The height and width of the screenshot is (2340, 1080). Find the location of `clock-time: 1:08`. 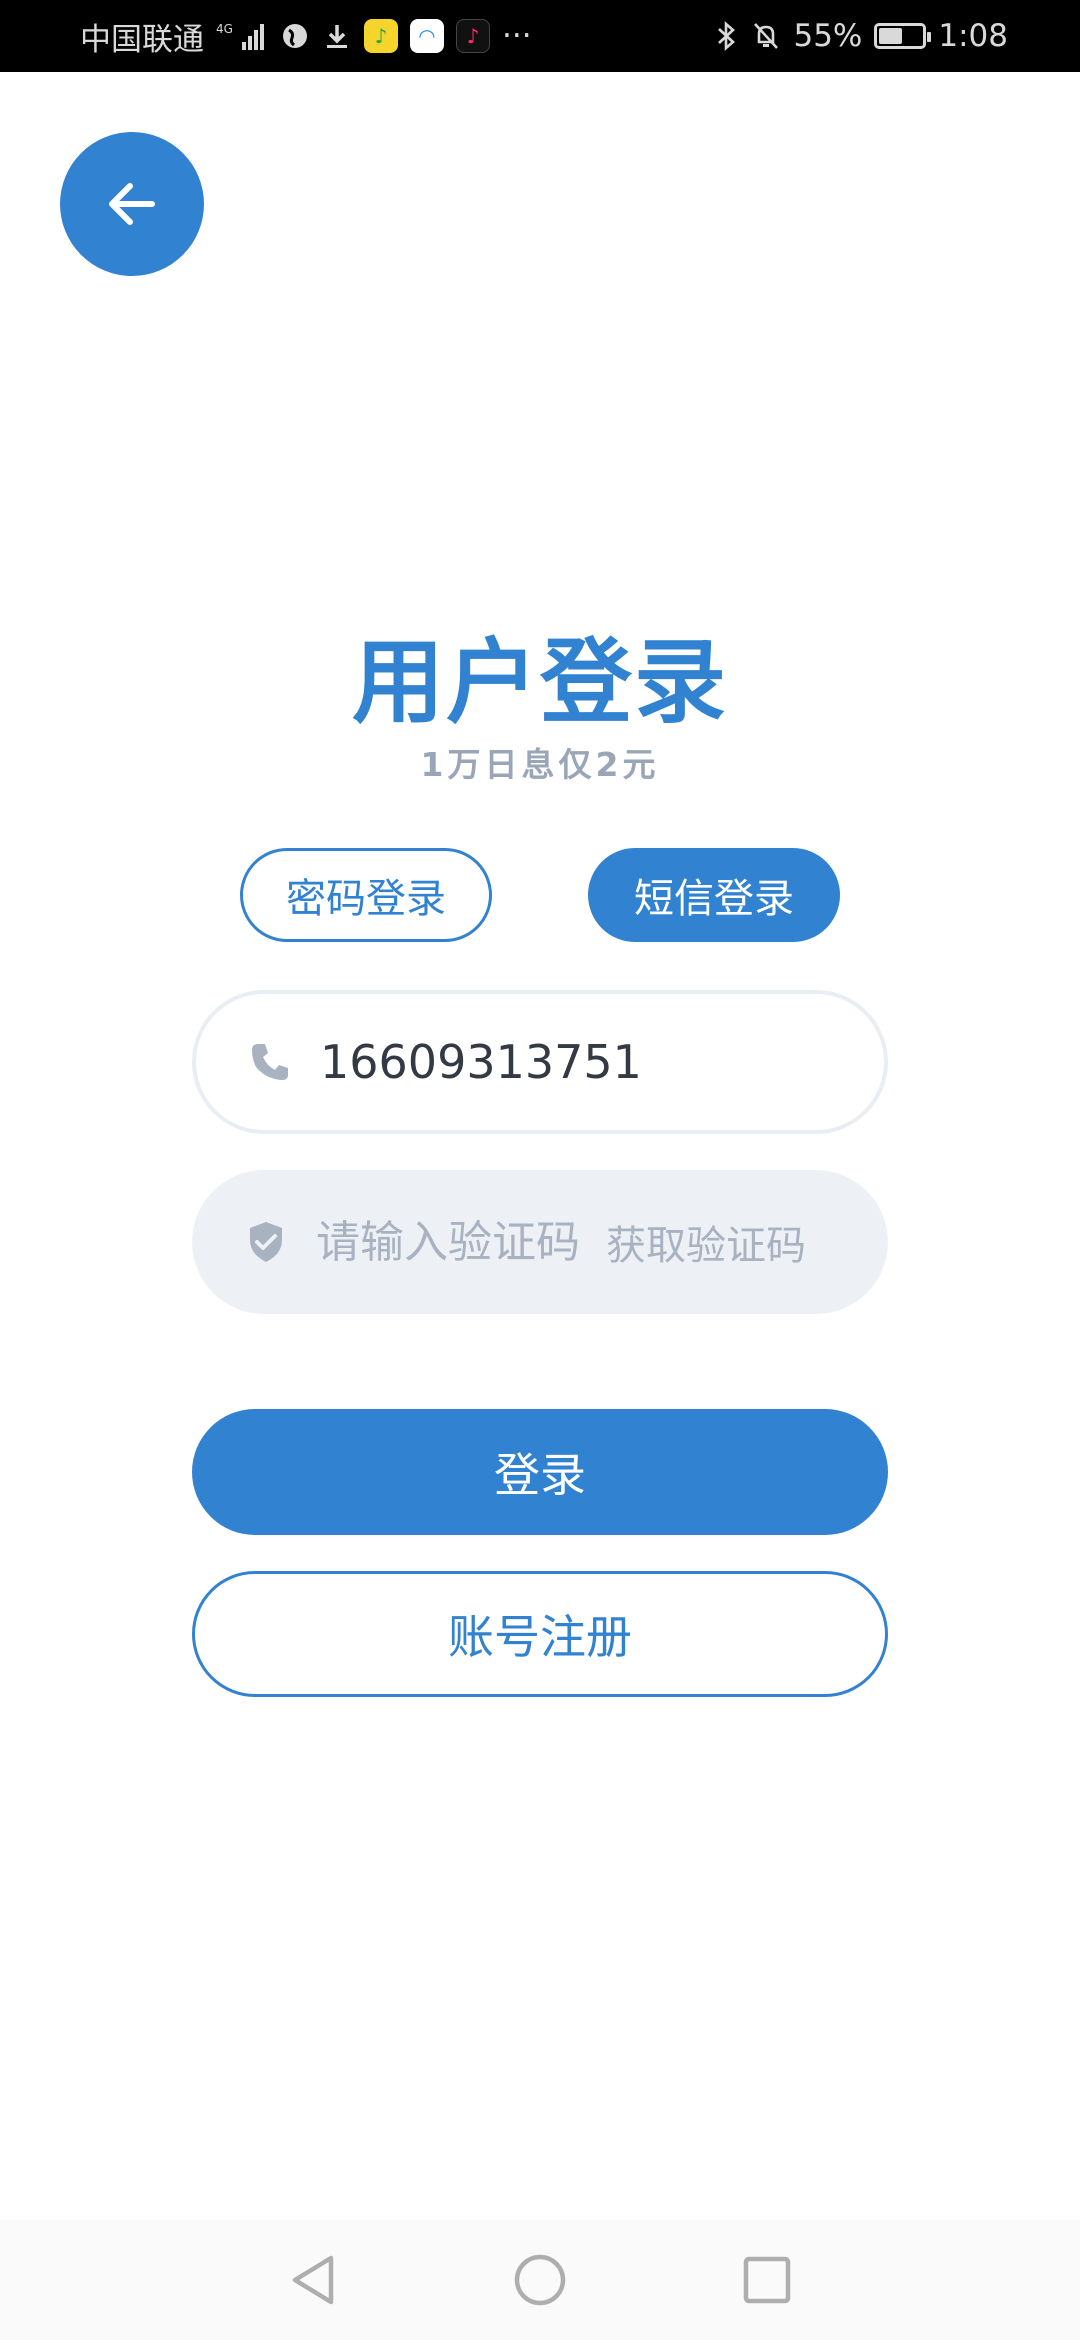

clock-time: 1:08 is located at coordinates (973, 36).